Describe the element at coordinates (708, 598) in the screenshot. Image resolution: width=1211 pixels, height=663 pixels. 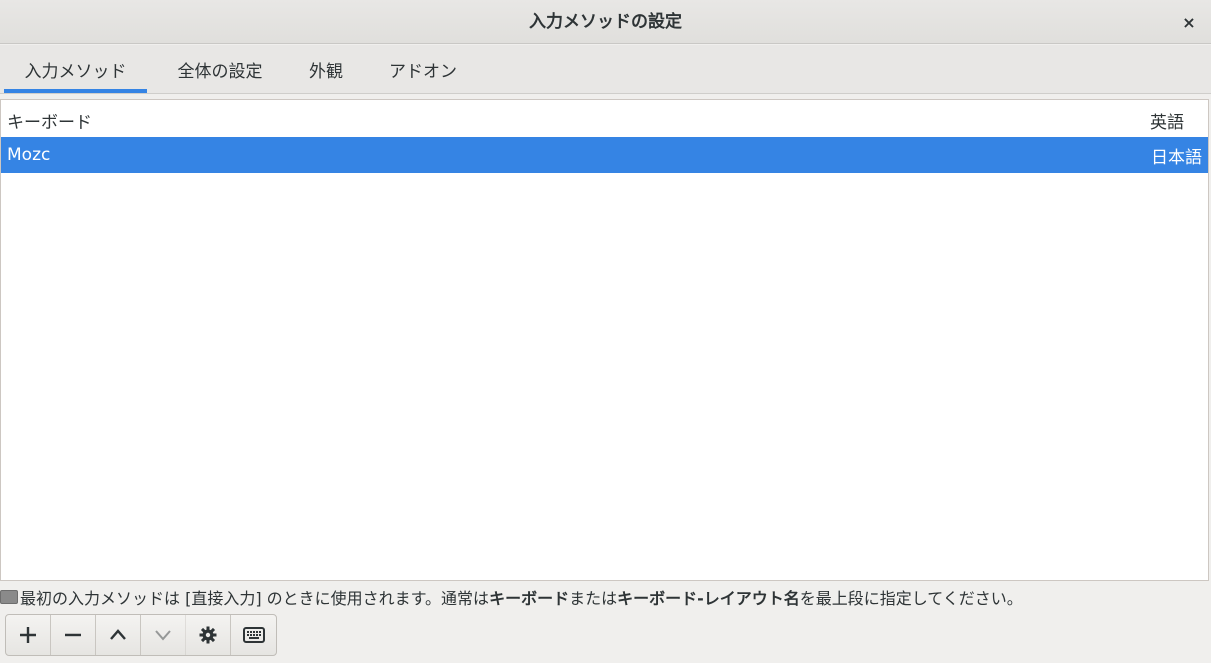
I see `hint-bold-layout: キーボード-レイアウト名` at that location.